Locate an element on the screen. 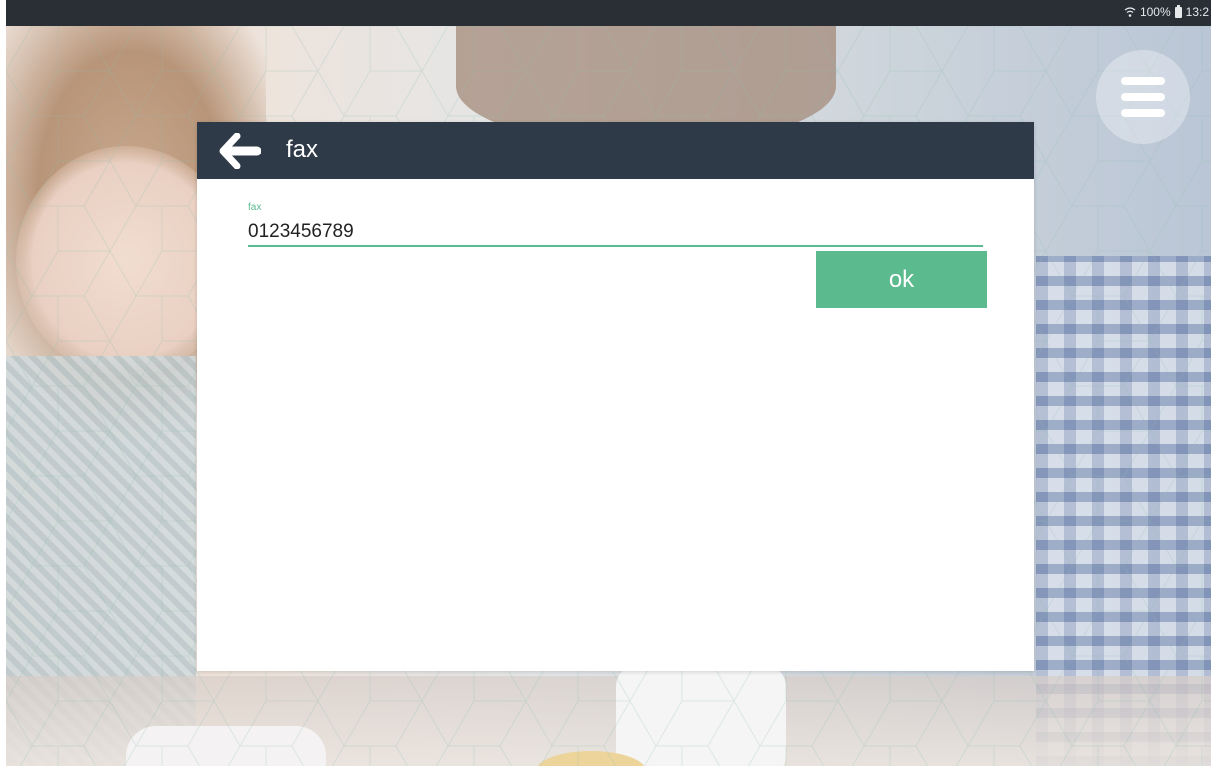 This screenshot has height=766, width=1211. menu-bar-middle is located at coordinates (1143, 97).